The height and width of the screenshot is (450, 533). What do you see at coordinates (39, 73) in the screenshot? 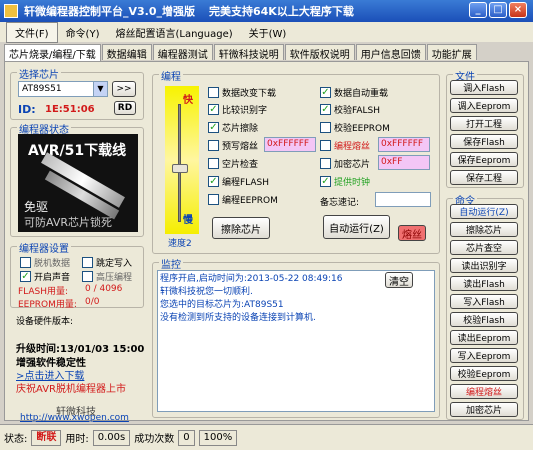
I see `chip-select-title: 选择芯片` at bounding box center [39, 73].